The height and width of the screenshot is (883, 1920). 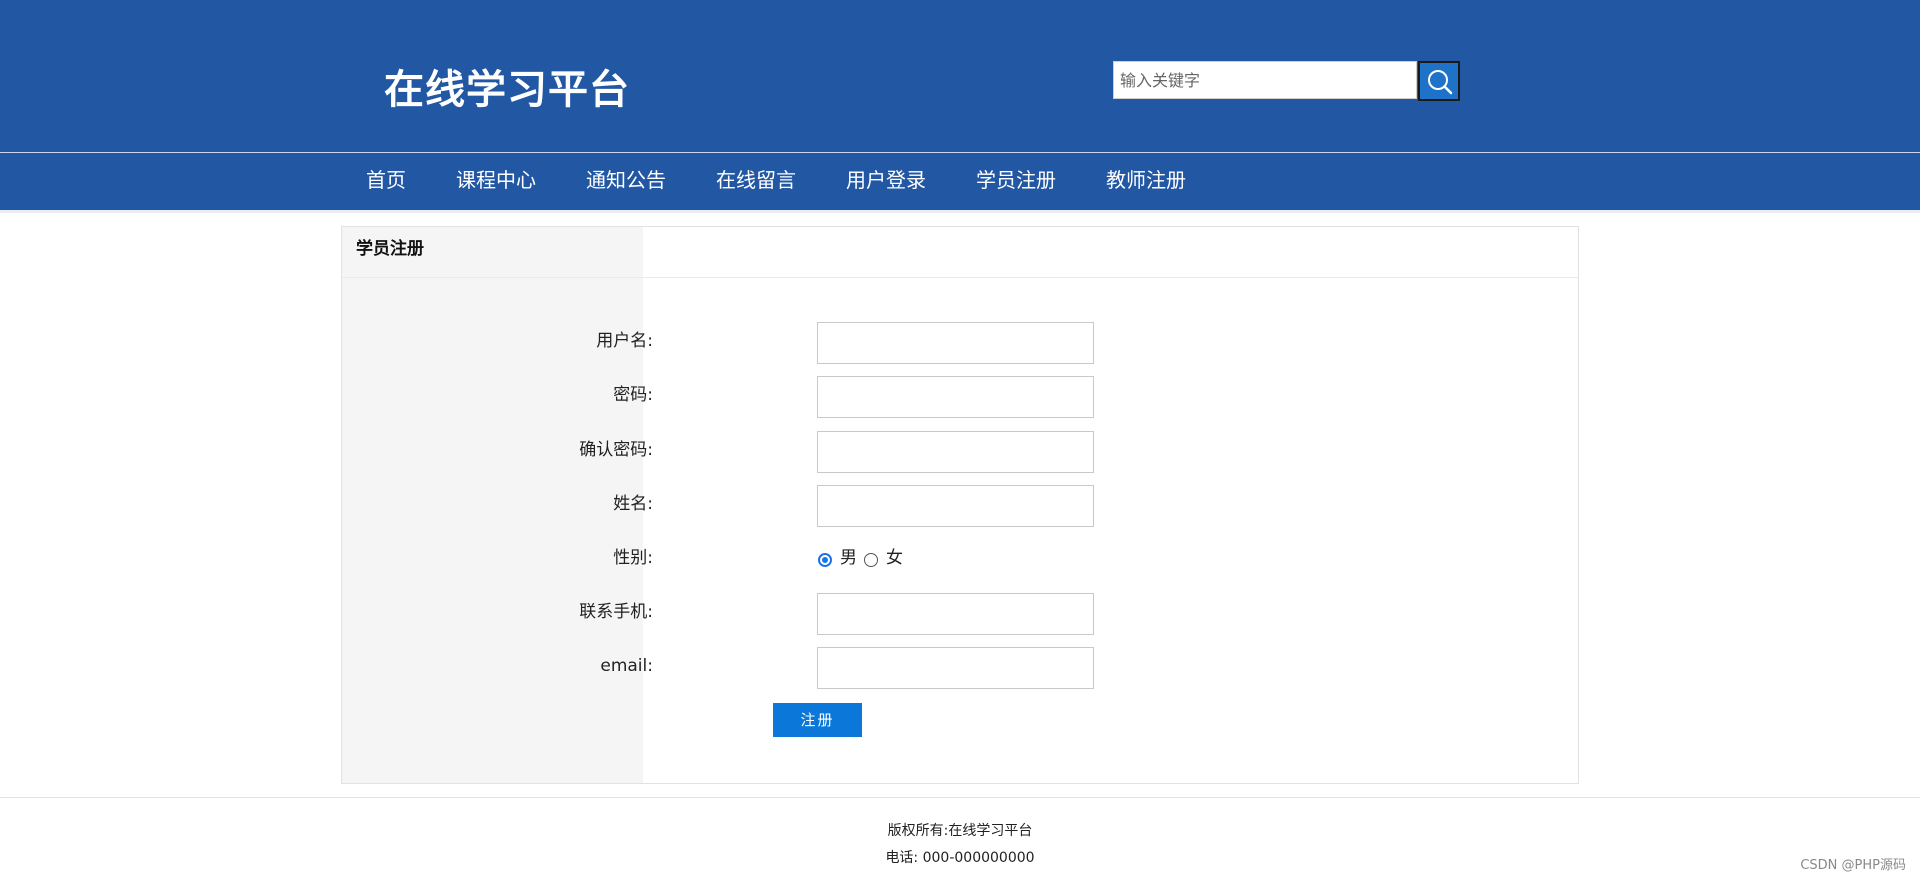 What do you see at coordinates (633, 395) in the screenshot?
I see `password-label: 密码:` at bounding box center [633, 395].